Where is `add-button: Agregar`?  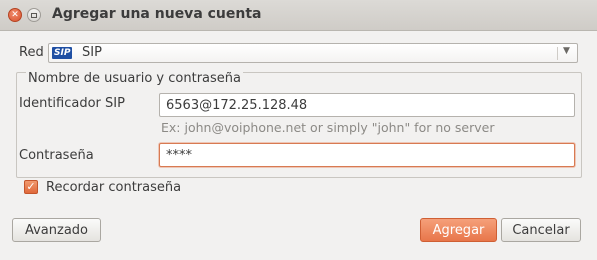
add-button: Agregar is located at coordinates (458, 230).